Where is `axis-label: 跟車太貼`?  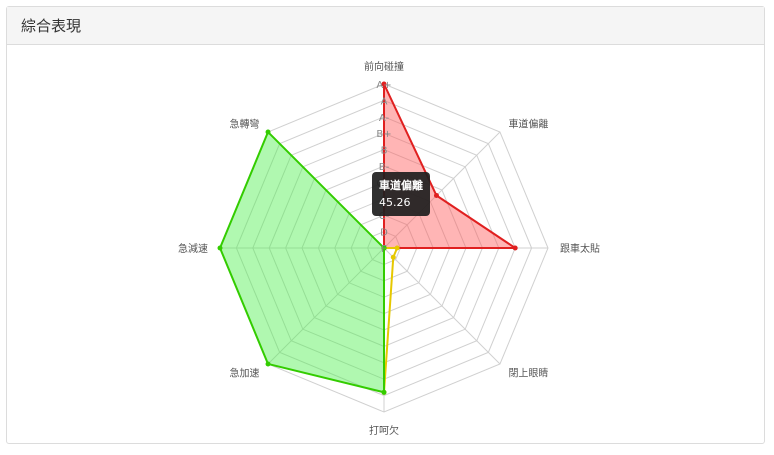 axis-label: 跟車太貼 is located at coordinates (580, 248).